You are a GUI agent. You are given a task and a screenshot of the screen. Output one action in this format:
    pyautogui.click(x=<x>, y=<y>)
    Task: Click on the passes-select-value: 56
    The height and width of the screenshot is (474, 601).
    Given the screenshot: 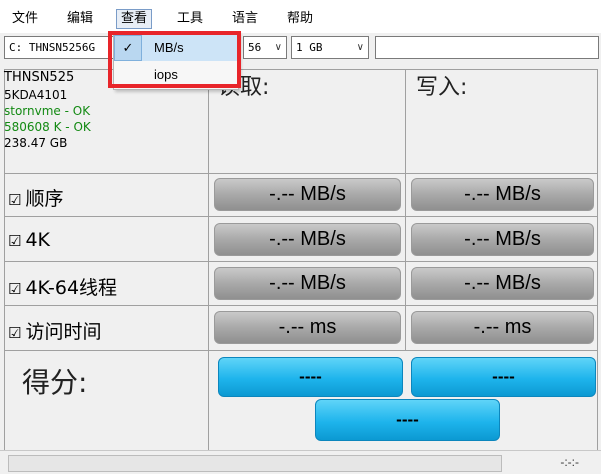 What is the action you would take?
    pyautogui.click(x=255, y=47)
    